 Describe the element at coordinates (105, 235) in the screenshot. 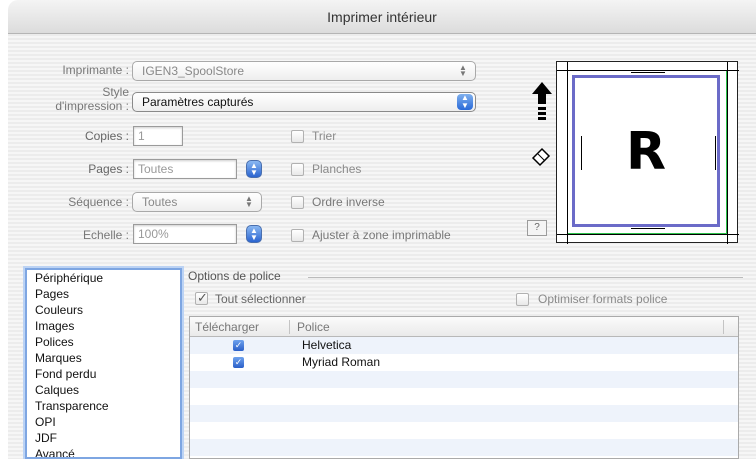

I see `scale-label: Echelle :` at that location.